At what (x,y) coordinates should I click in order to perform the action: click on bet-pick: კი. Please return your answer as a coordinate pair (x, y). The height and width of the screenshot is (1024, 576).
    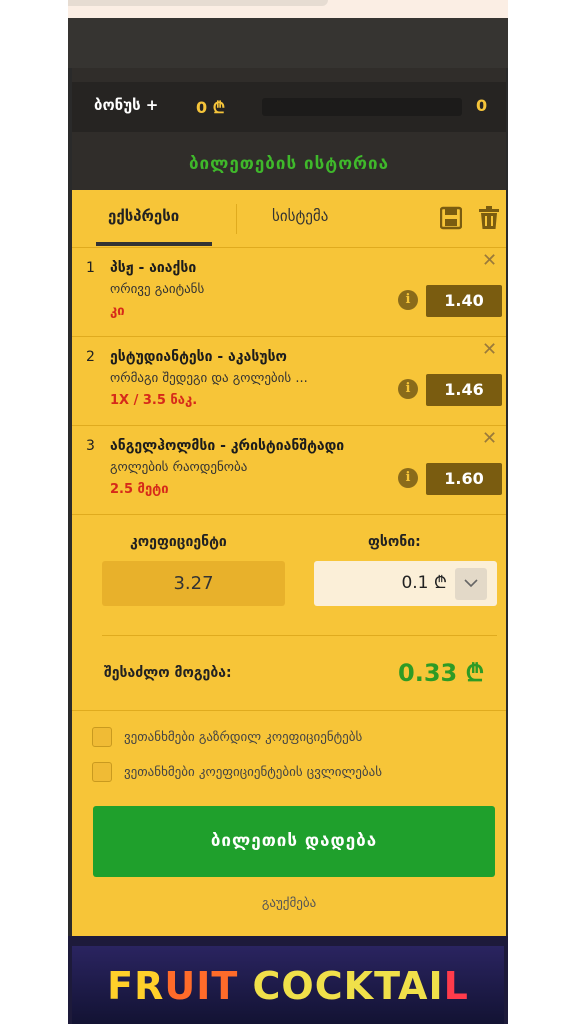
    Looking at the image, I should click on (117, 311).